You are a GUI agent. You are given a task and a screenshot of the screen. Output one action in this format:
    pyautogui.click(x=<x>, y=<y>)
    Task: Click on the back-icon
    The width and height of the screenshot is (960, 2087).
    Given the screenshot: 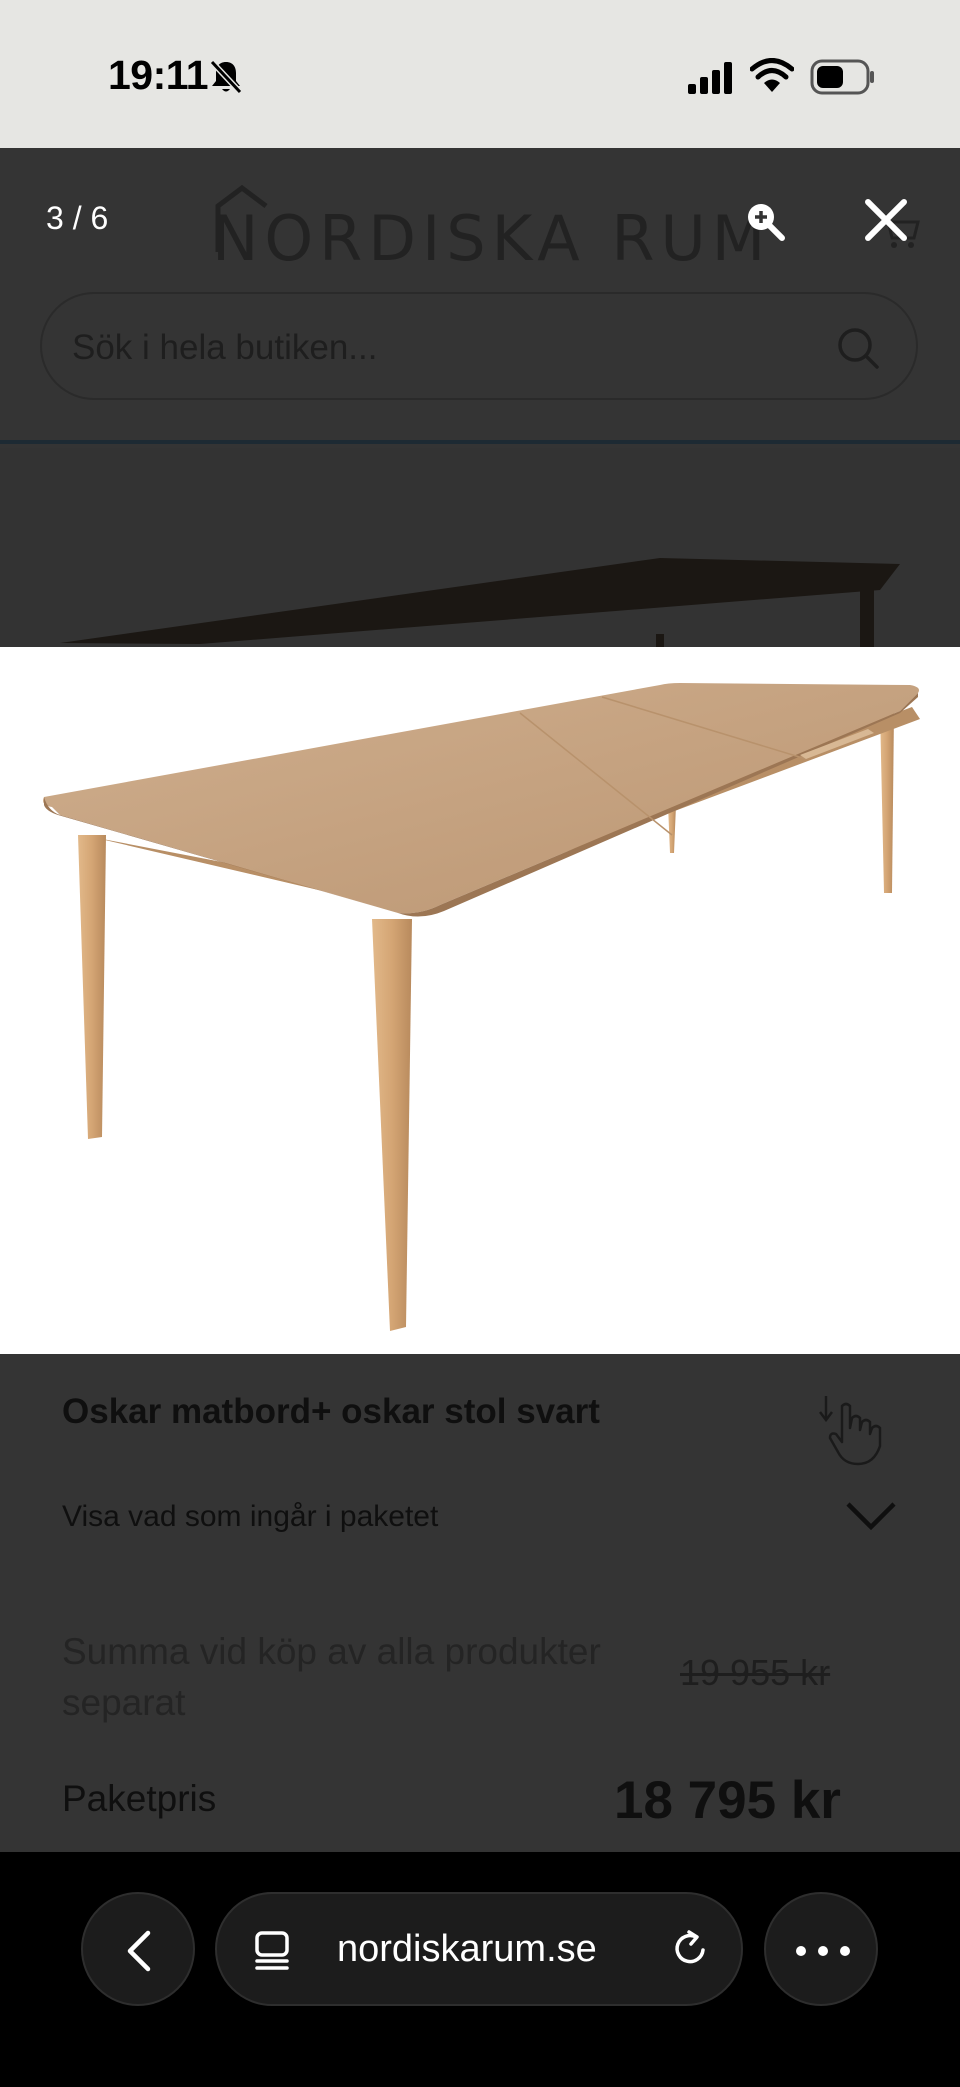 What is the action you would take?
    pyautogui.click(x=139, y=1951)
    